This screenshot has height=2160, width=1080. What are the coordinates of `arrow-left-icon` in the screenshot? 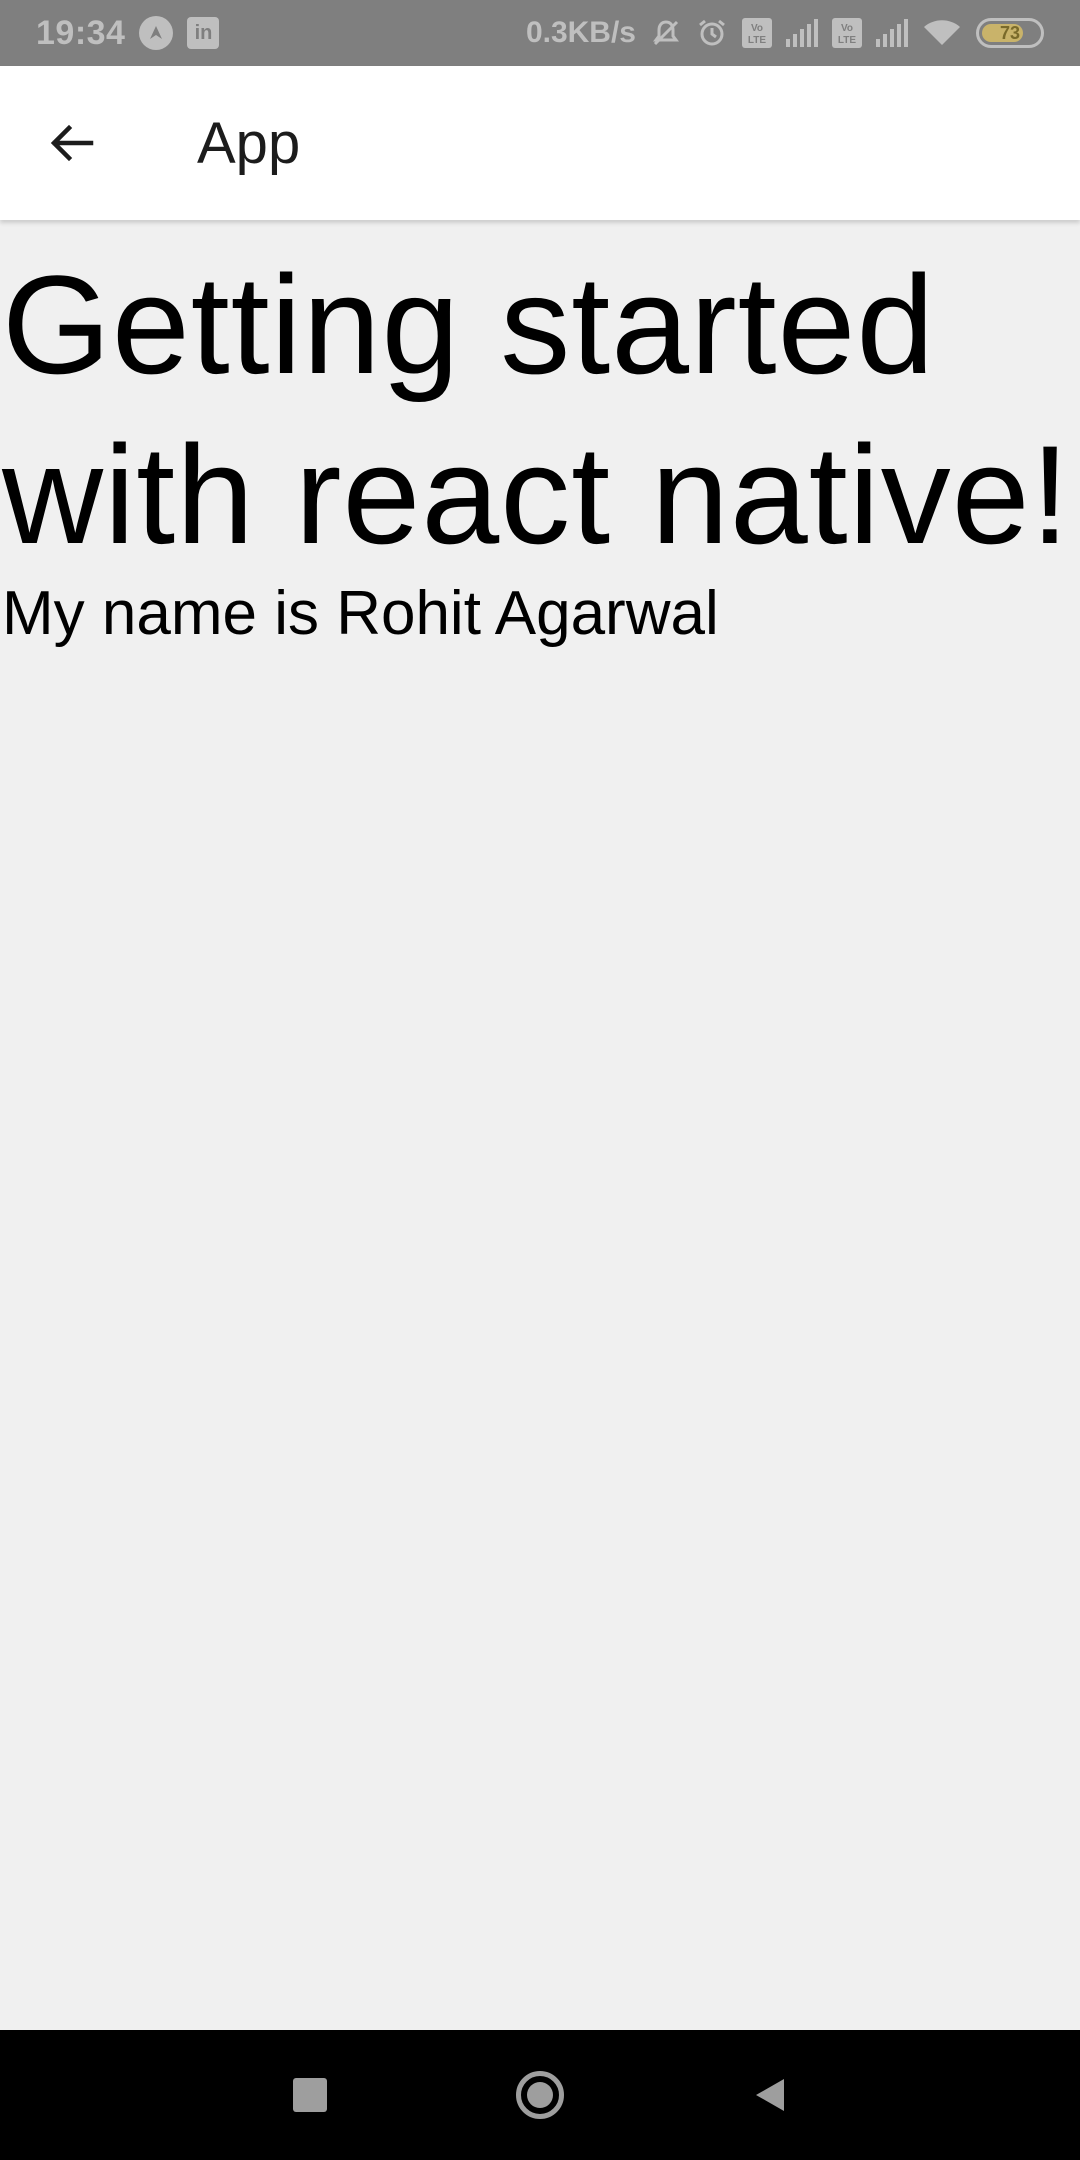 It's located at (72, 143).